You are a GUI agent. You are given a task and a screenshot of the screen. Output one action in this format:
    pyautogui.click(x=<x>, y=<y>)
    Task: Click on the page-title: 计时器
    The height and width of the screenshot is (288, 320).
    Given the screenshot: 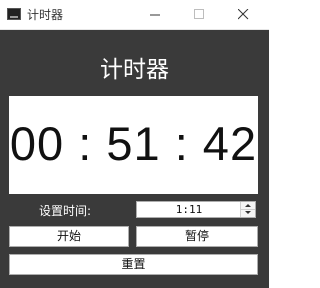 What is the action you would take?
    pyautogui.click(x=134, y=70)
    